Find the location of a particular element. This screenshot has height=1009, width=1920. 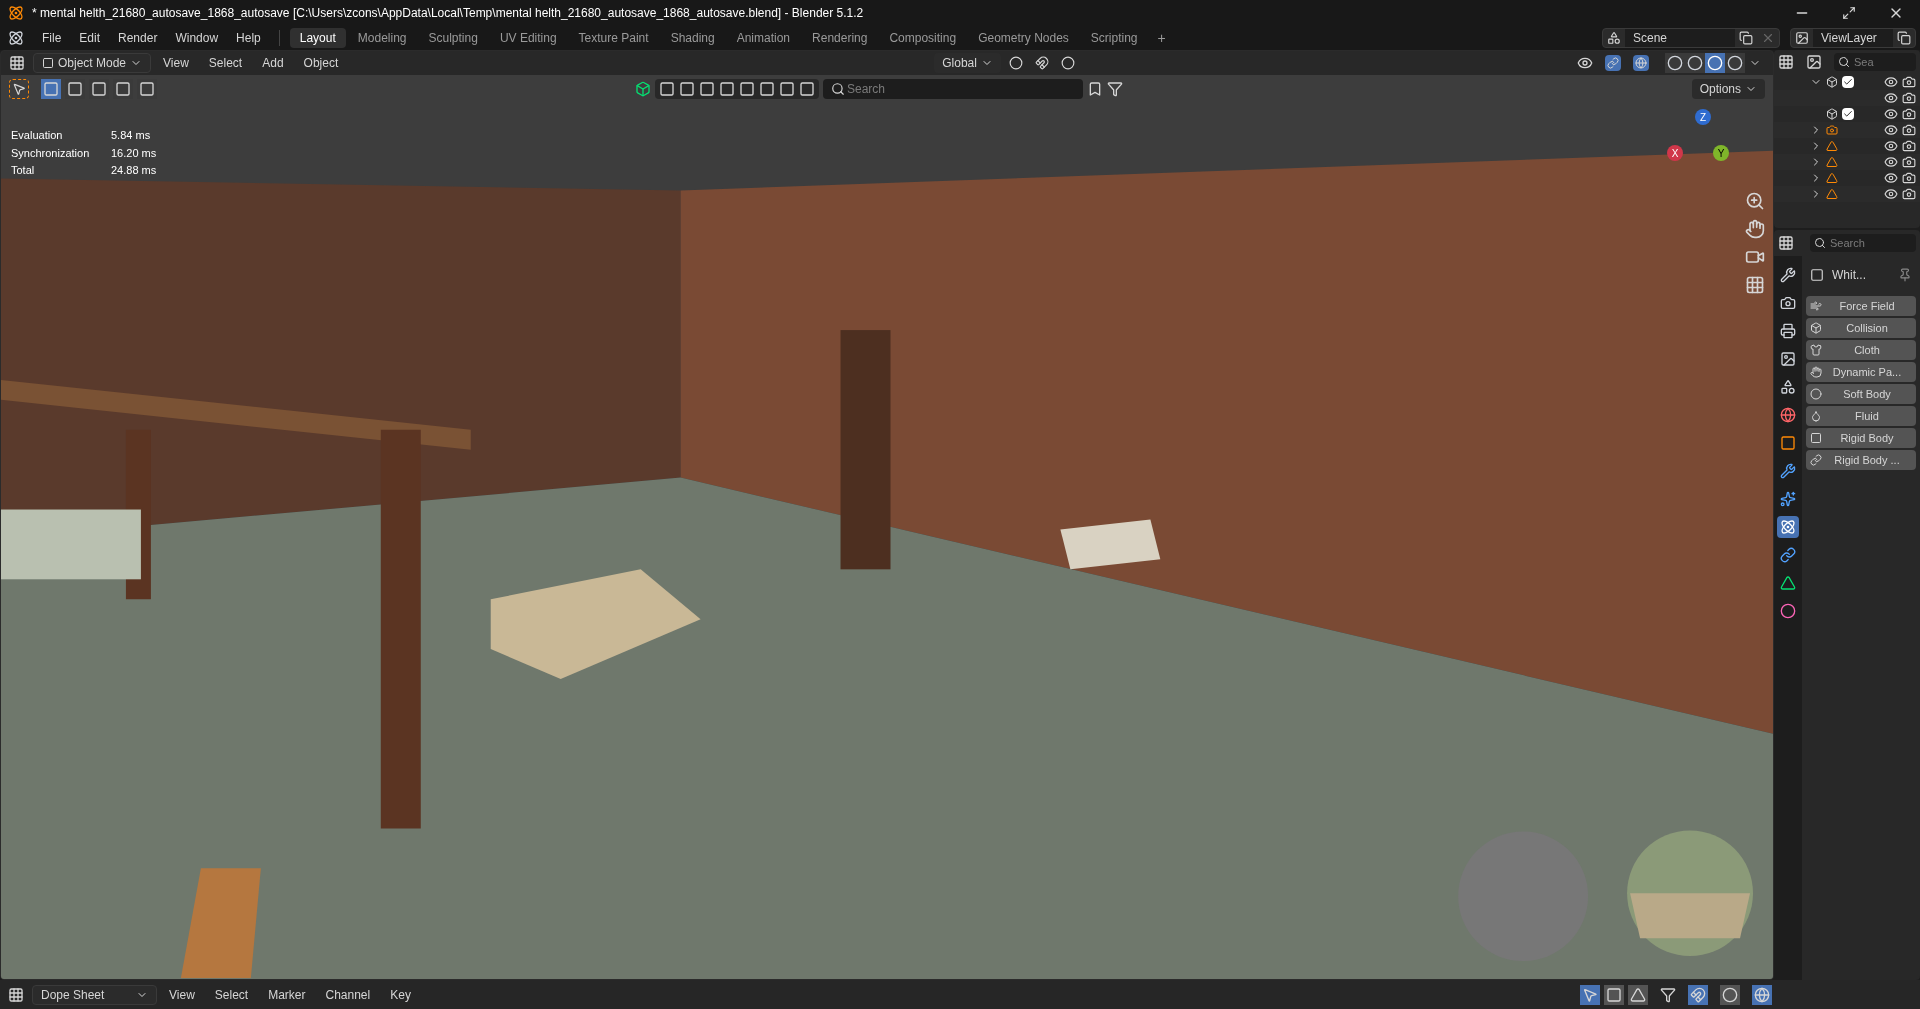

bookmark-icon is located at coordinates (1095, 89).